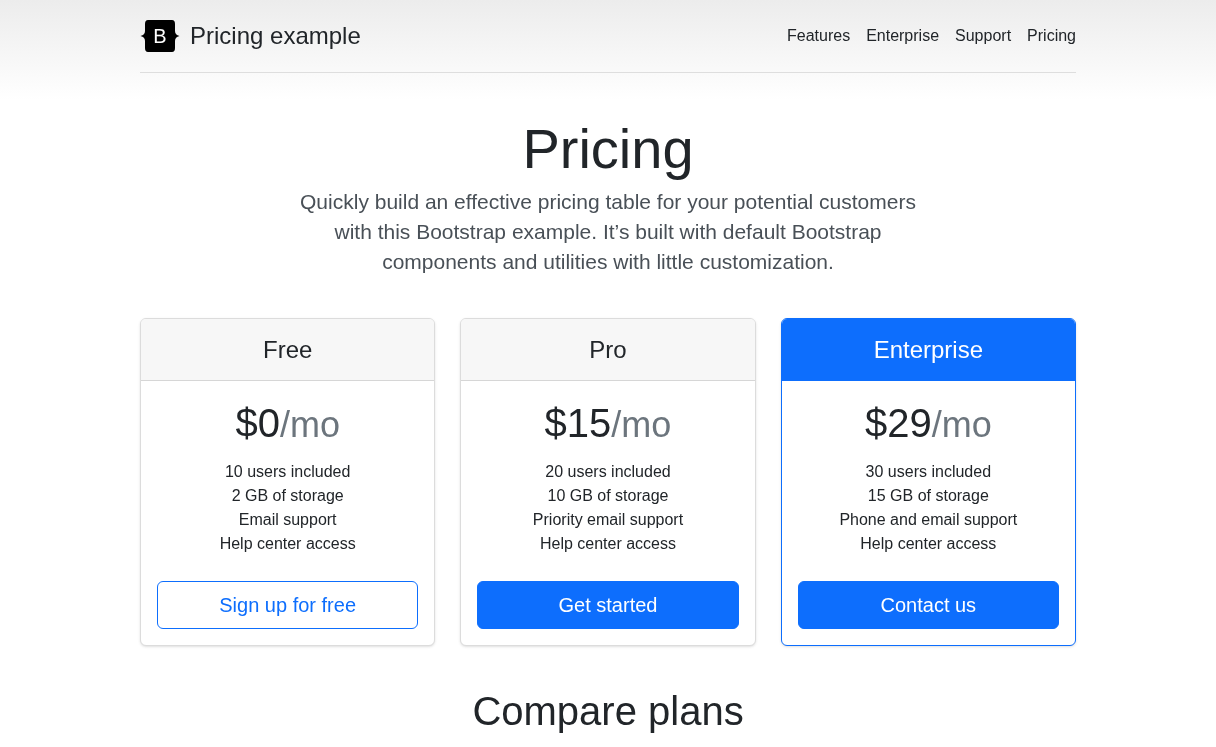  Describe the element at coordinates (928, 349) in the screenshot. I see `plan-name: Enterprise` at that location.